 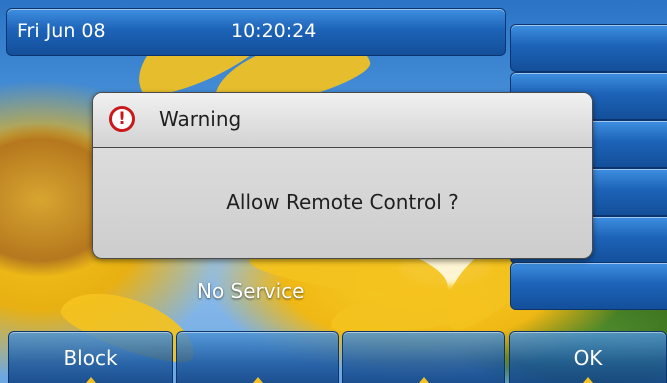 I want to click on no-service-status: No Service, so click(x=251, y=291).